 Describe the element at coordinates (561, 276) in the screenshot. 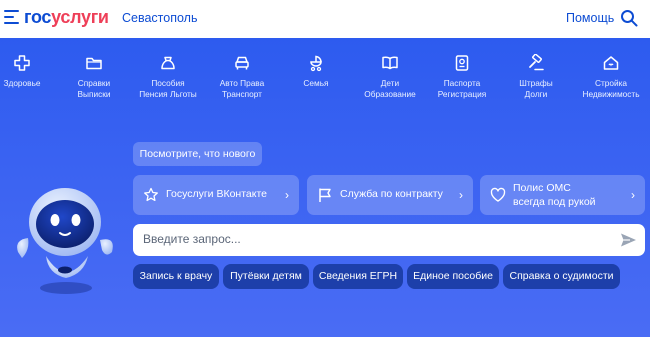

I see `chip-criminal-record: Справка о судимости` at that location.